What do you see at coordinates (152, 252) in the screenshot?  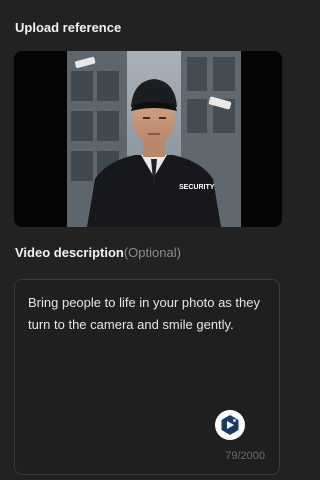 I see `optional-label: (Optional)` at bounding box center [152, 252].